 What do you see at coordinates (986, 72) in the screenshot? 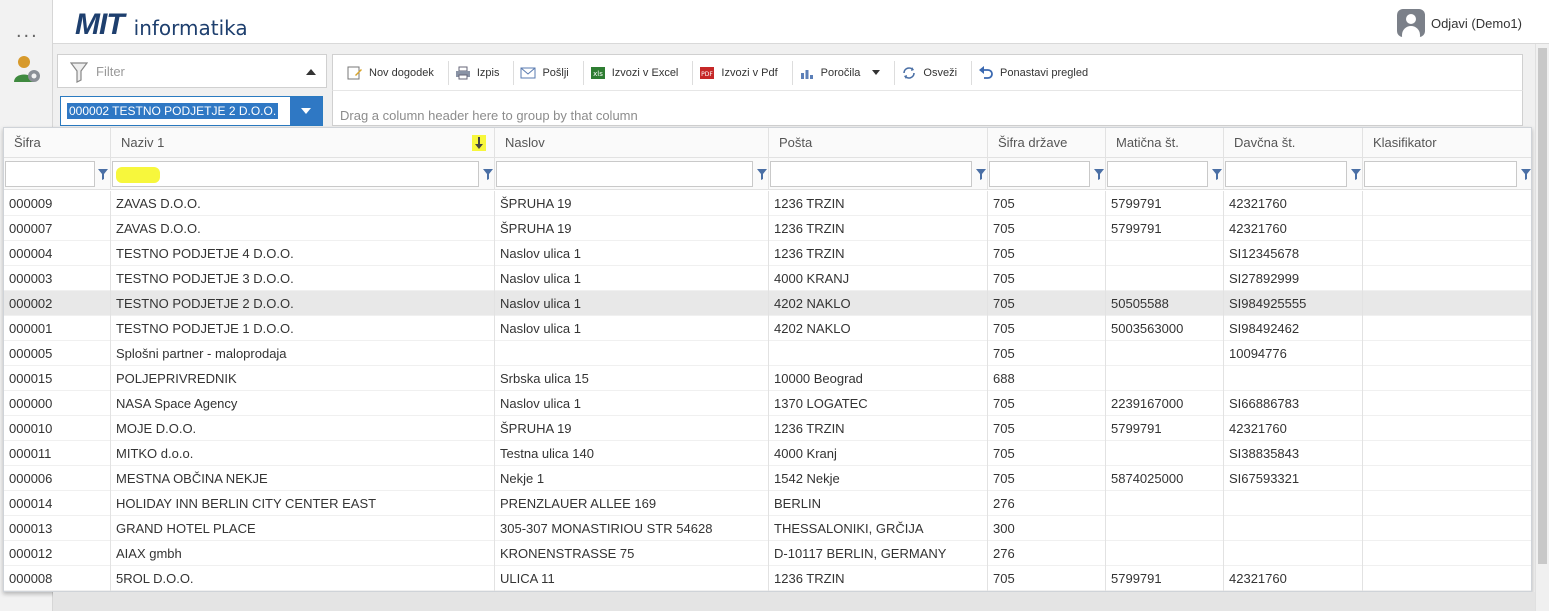
I see `undo-icon` at bounding box center [986, 72].